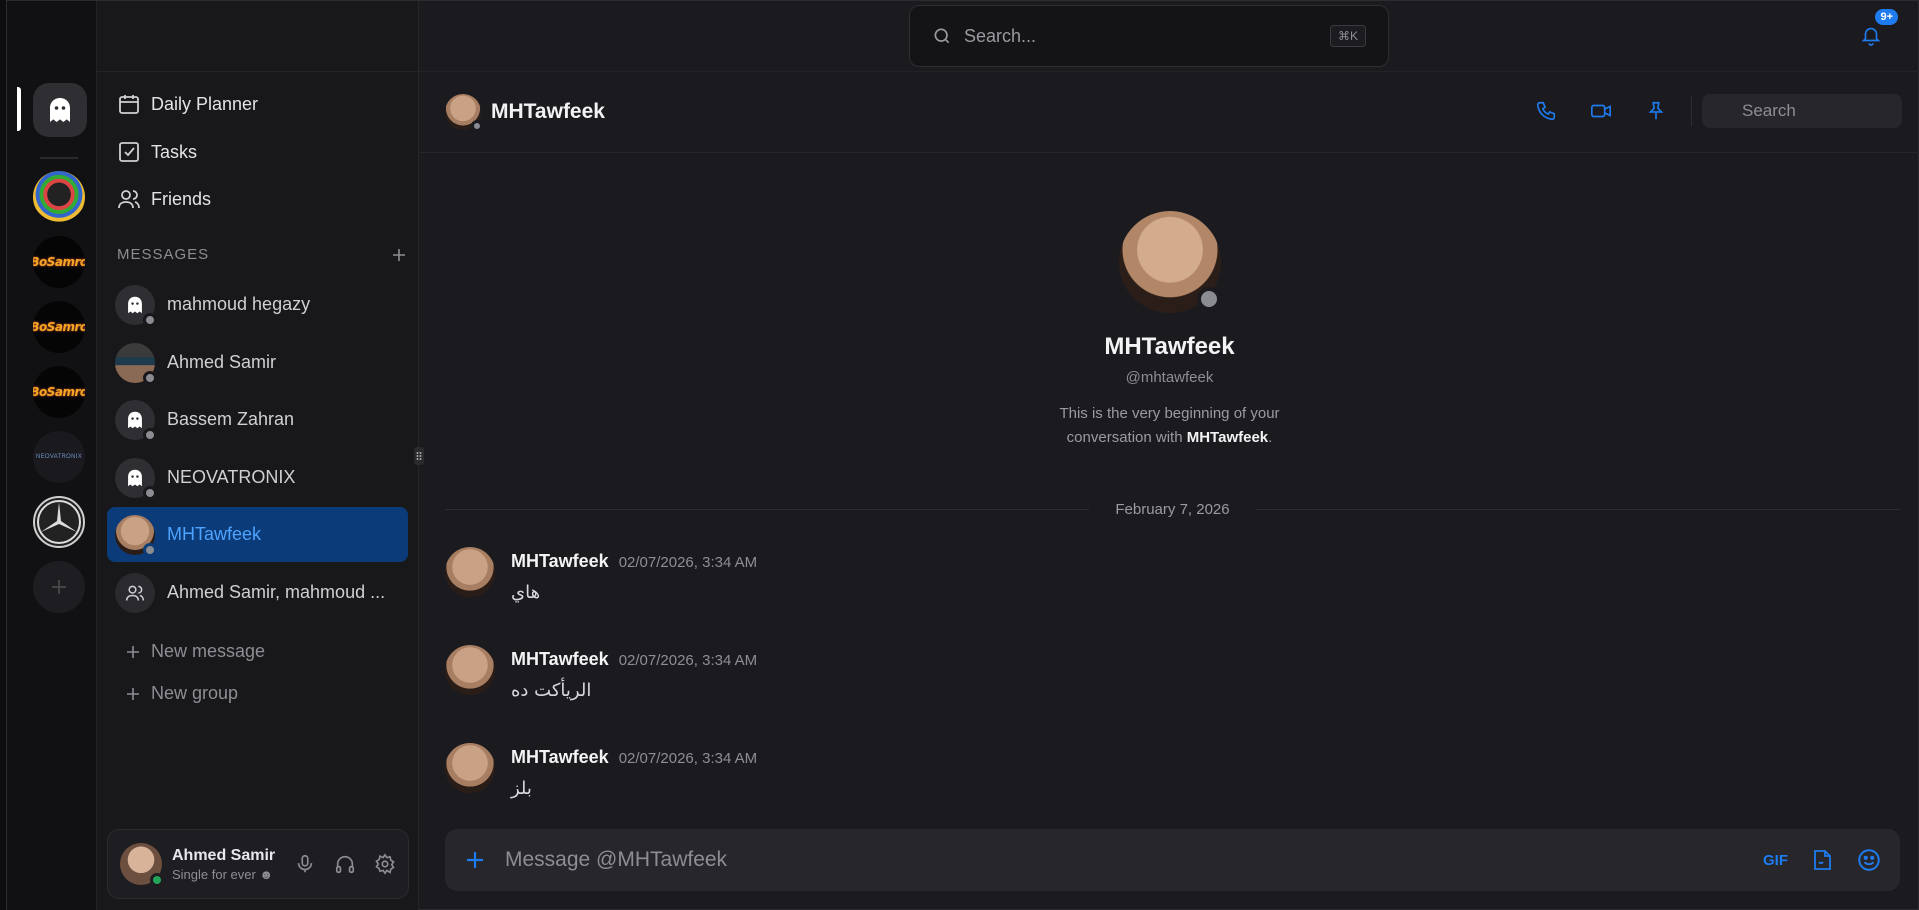 The height and width of the screenshot is (910, 1919). I want to click on user-panel: Ahmed Samir Single for ever ☻, so click(258, 864).